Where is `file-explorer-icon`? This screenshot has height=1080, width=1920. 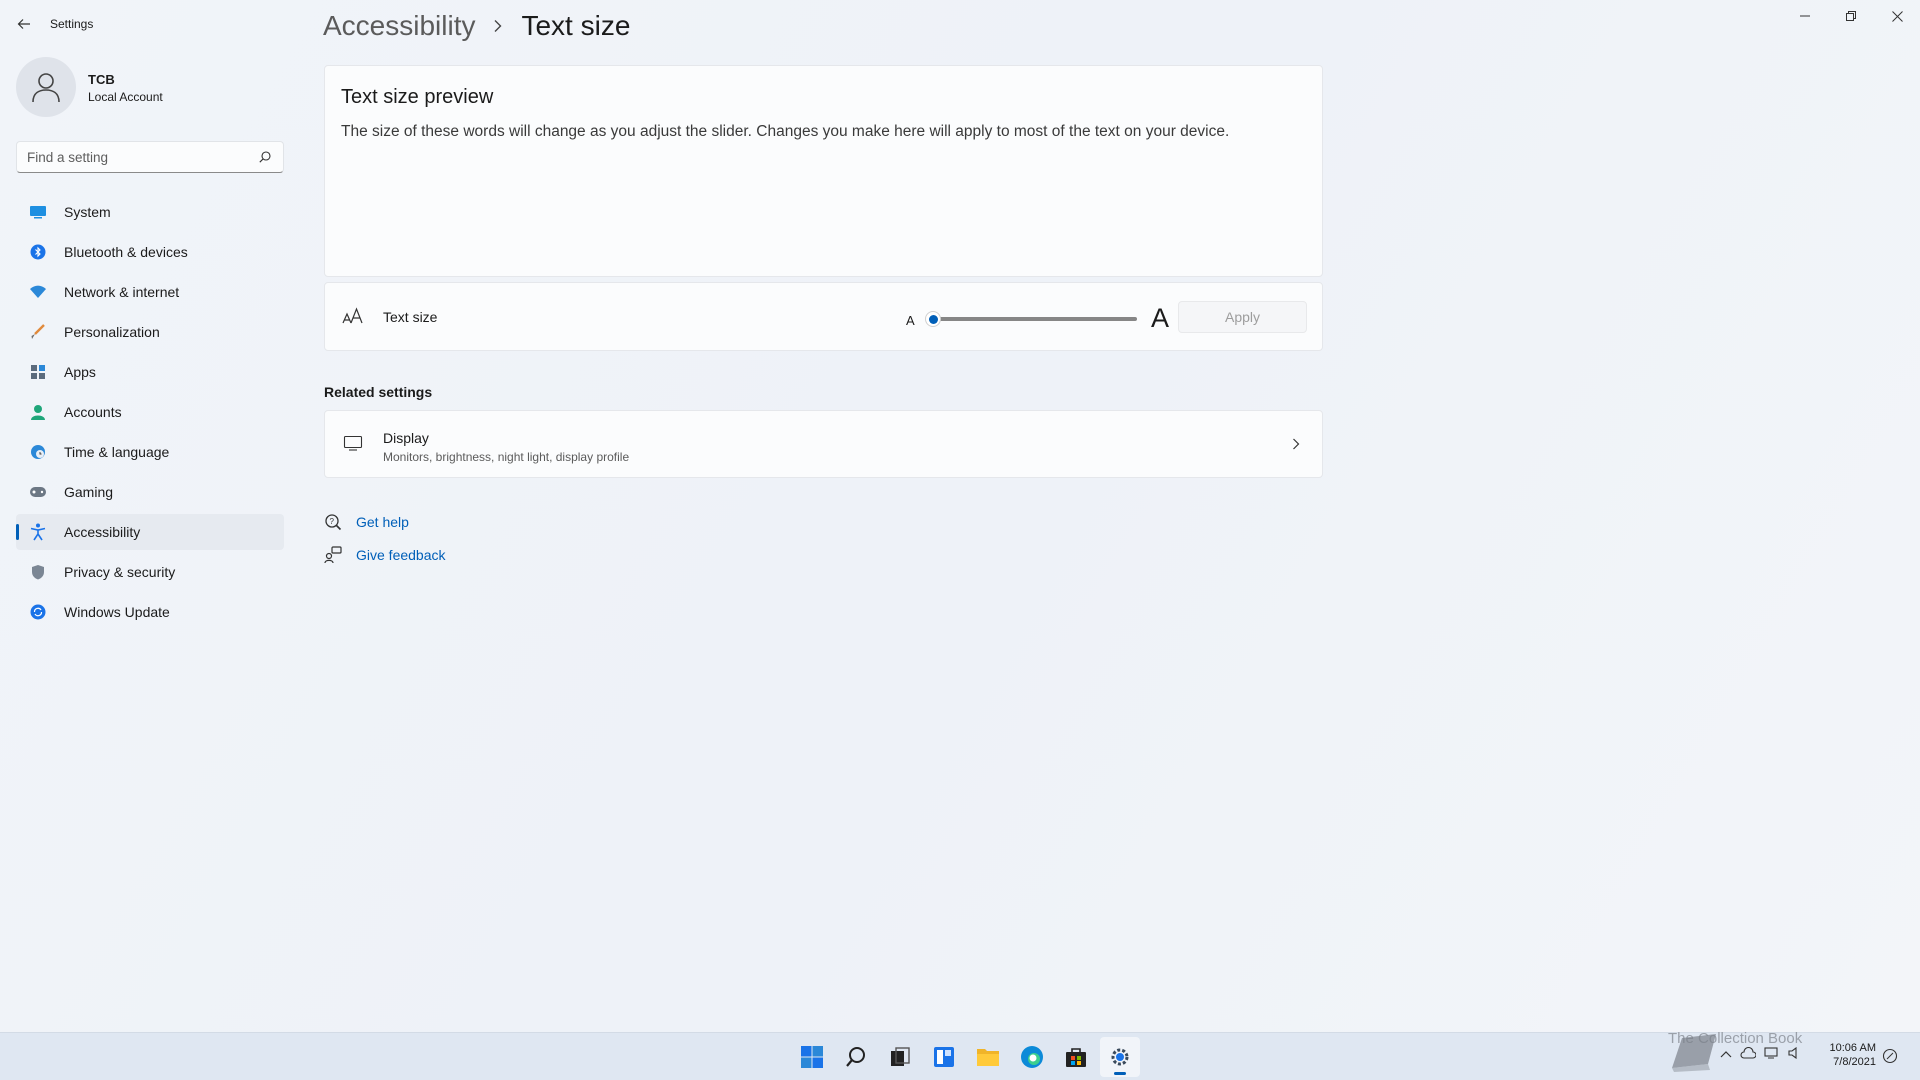 file-explorer-icon is located at coordinates (988, 1057).